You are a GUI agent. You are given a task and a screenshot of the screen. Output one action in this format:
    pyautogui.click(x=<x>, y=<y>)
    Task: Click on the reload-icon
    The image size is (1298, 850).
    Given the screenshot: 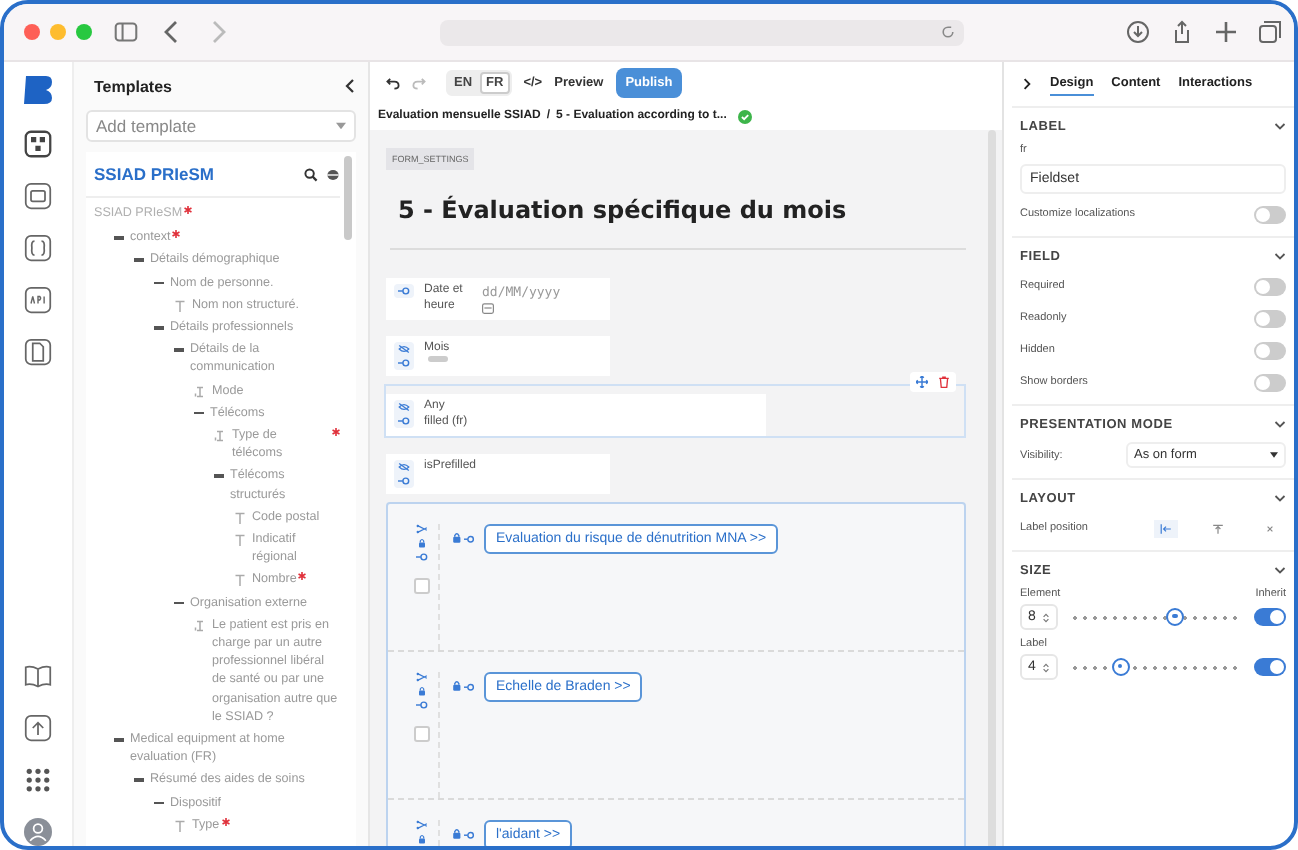 What is the action you would take?
    pyautogui.click(x=948, y=32)
    